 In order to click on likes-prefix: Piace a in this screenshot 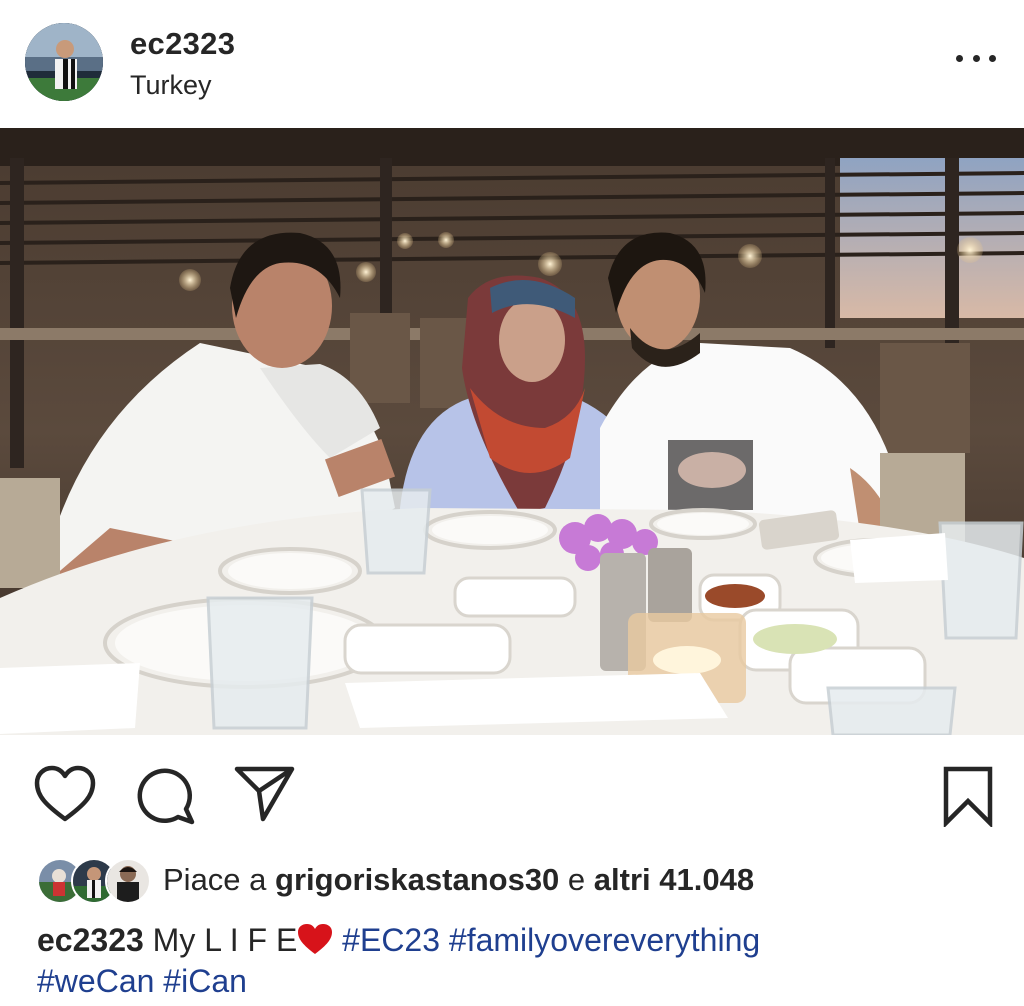, I will do `click(219, 879)`.